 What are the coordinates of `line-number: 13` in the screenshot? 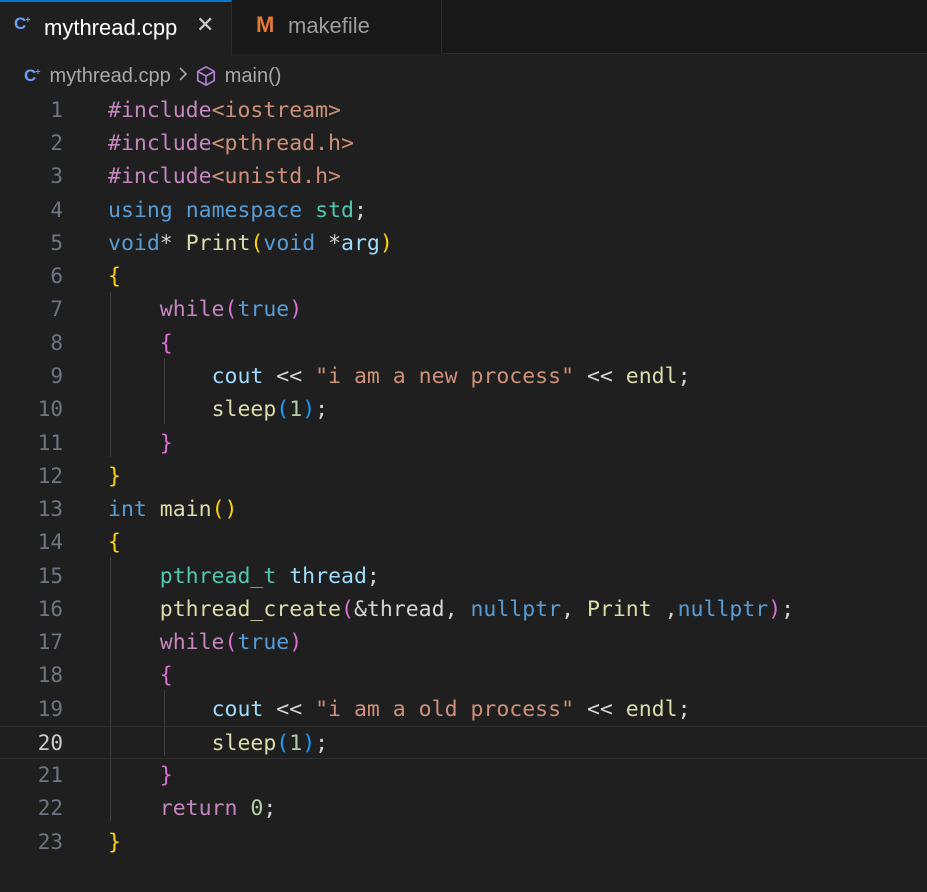 It's located at (50, 509).